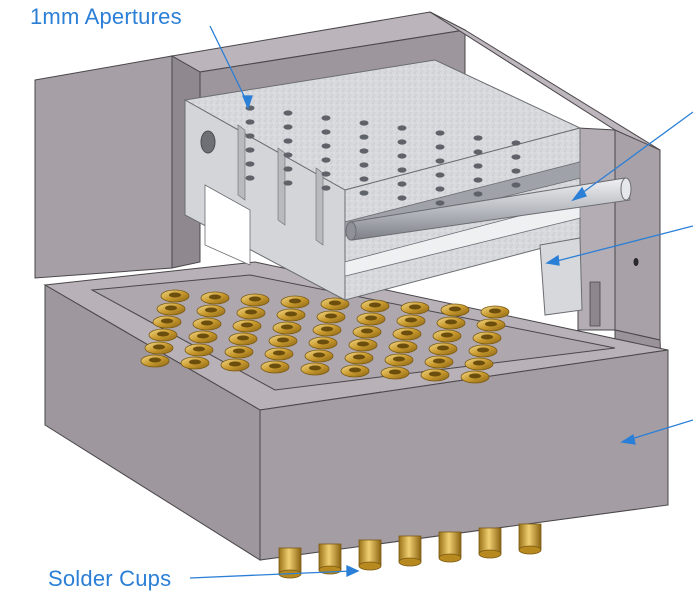 This screenshot has height=593, width=693. What do you see at coordinates (106, 16) in the screenshot?
I see `apertures-callout: 1mm Apertures` at bounding box center [106, 16].